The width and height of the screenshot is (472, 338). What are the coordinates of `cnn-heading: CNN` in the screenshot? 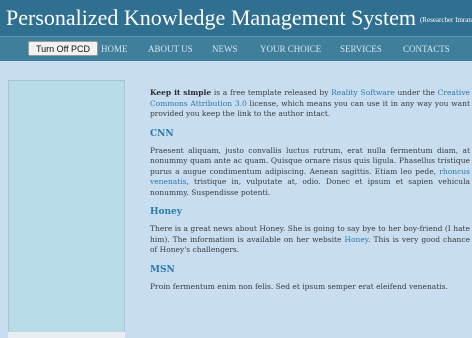 It's located at (162, 133).